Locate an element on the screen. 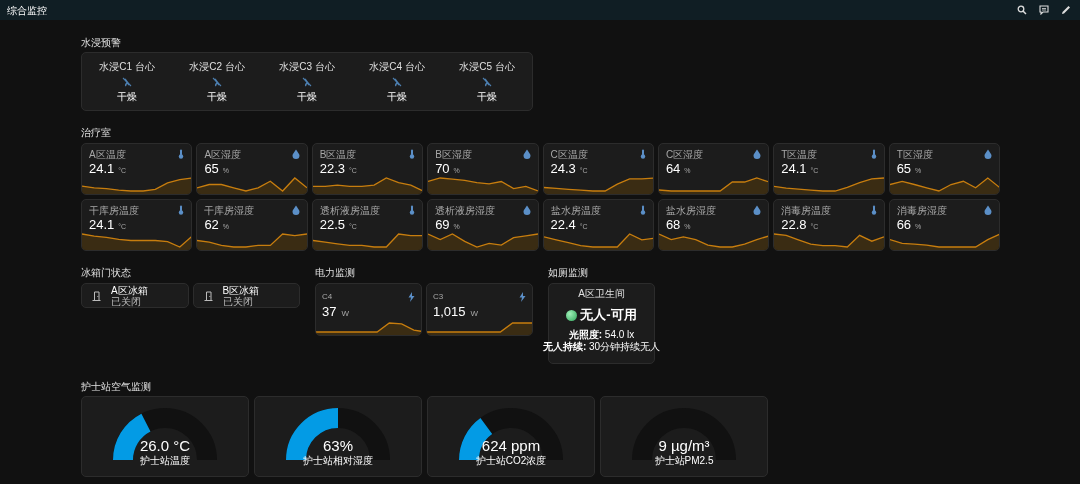 Image resolution: width=1080 pixels, height=484 pixels. sensor-name: B区湿度 is located at coordinates (453, 155).